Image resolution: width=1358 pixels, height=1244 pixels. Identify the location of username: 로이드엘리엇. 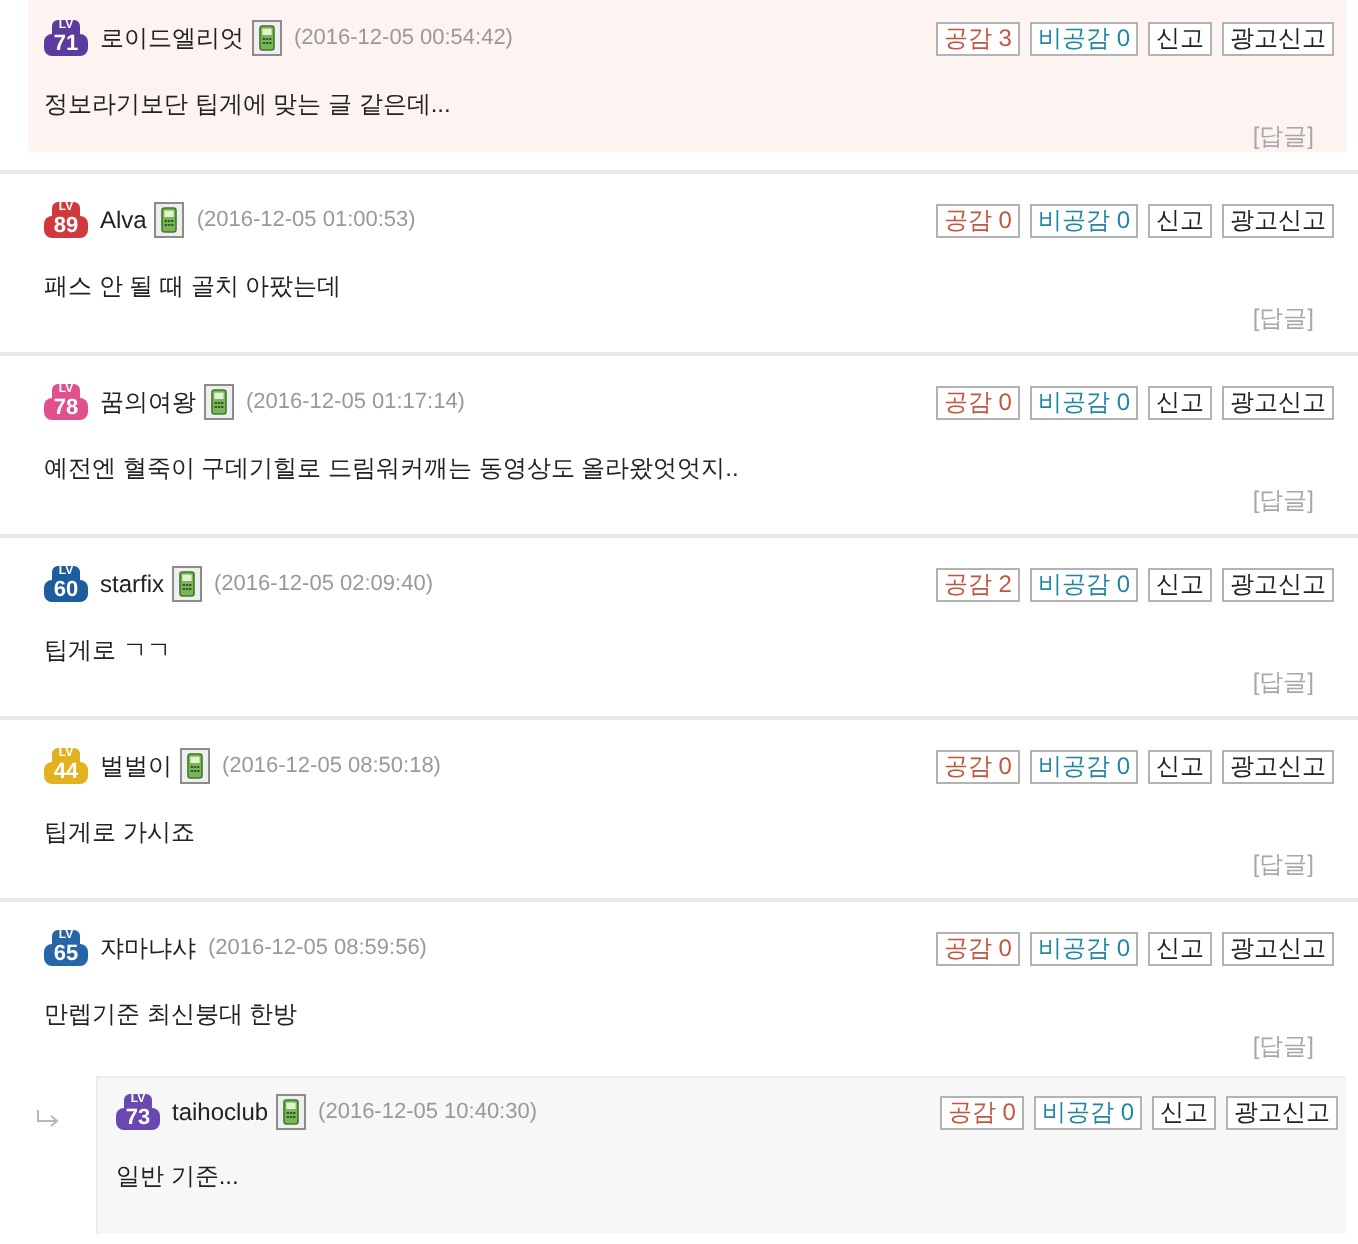
(172, 38).